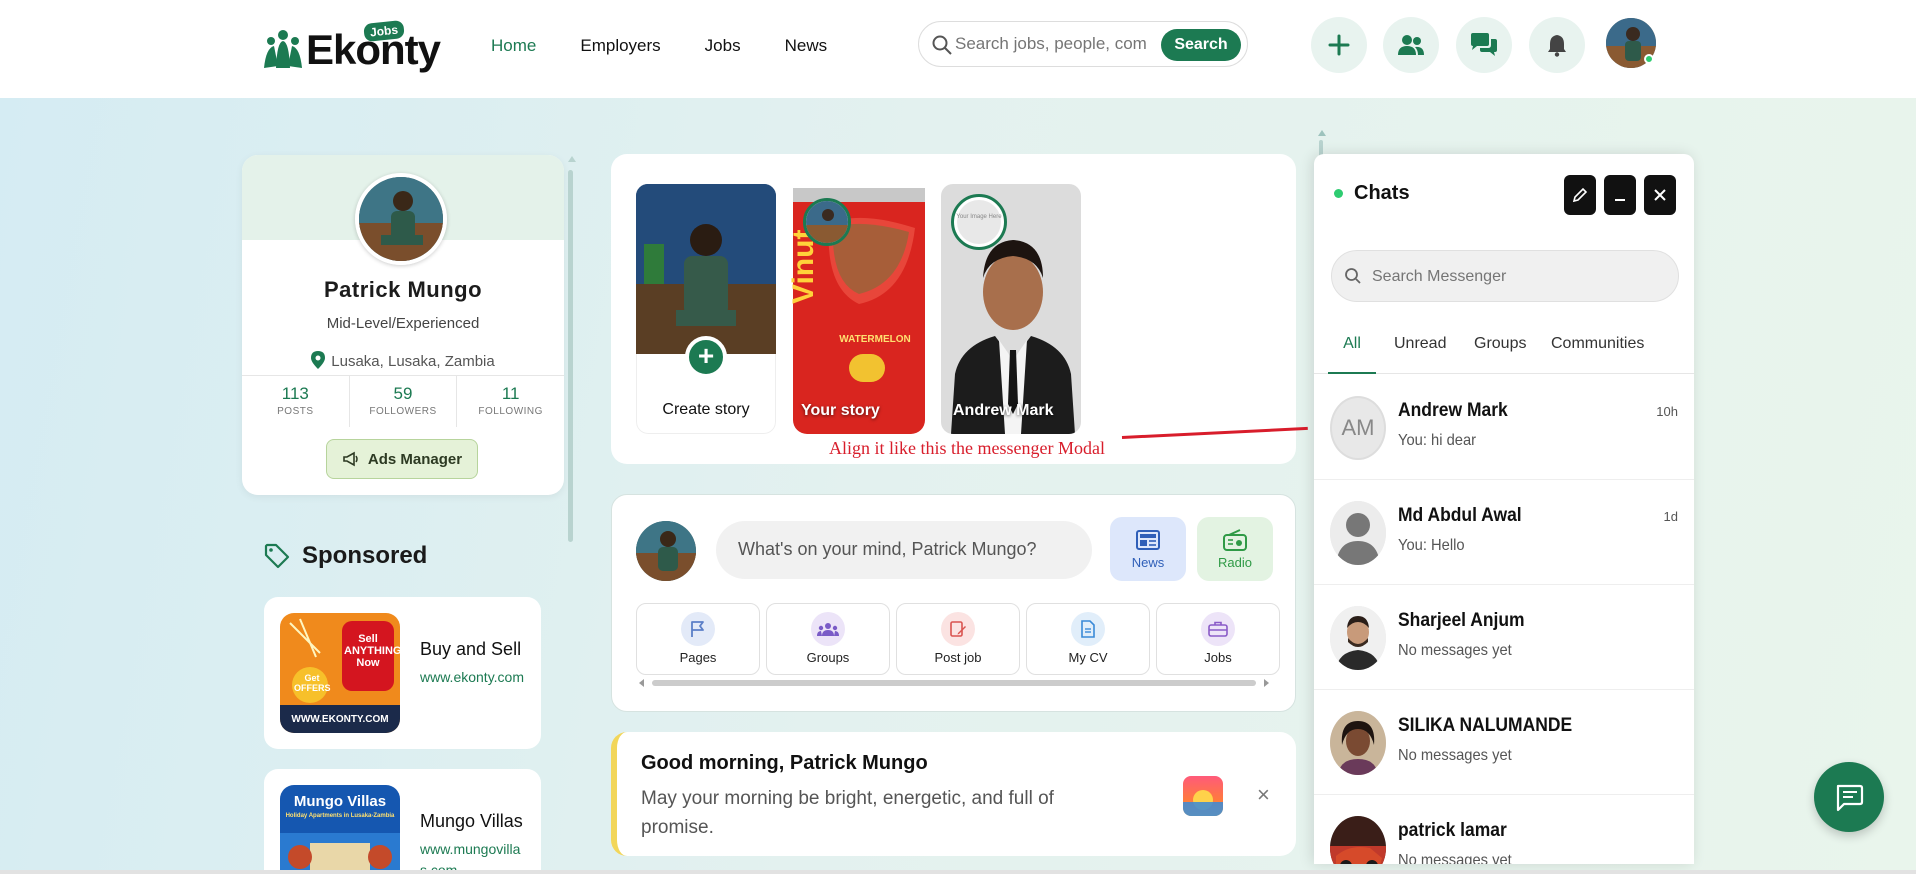 This screenshot has width=1916, height=874. I want to click on chat-name: Andrew Mark, so click(1453, 410).